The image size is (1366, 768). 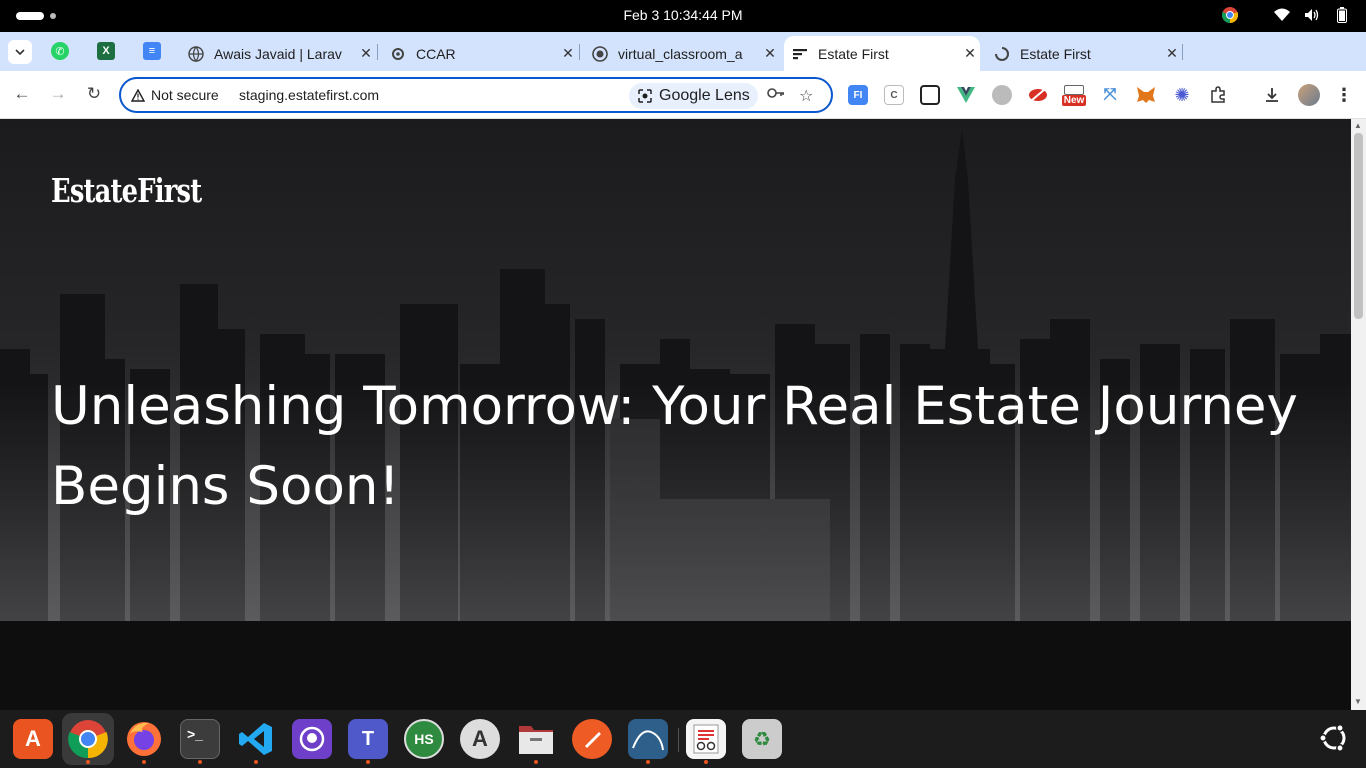 I want to click on tab-estate-first: Estate First ✕, so click(x=1084, y=53).